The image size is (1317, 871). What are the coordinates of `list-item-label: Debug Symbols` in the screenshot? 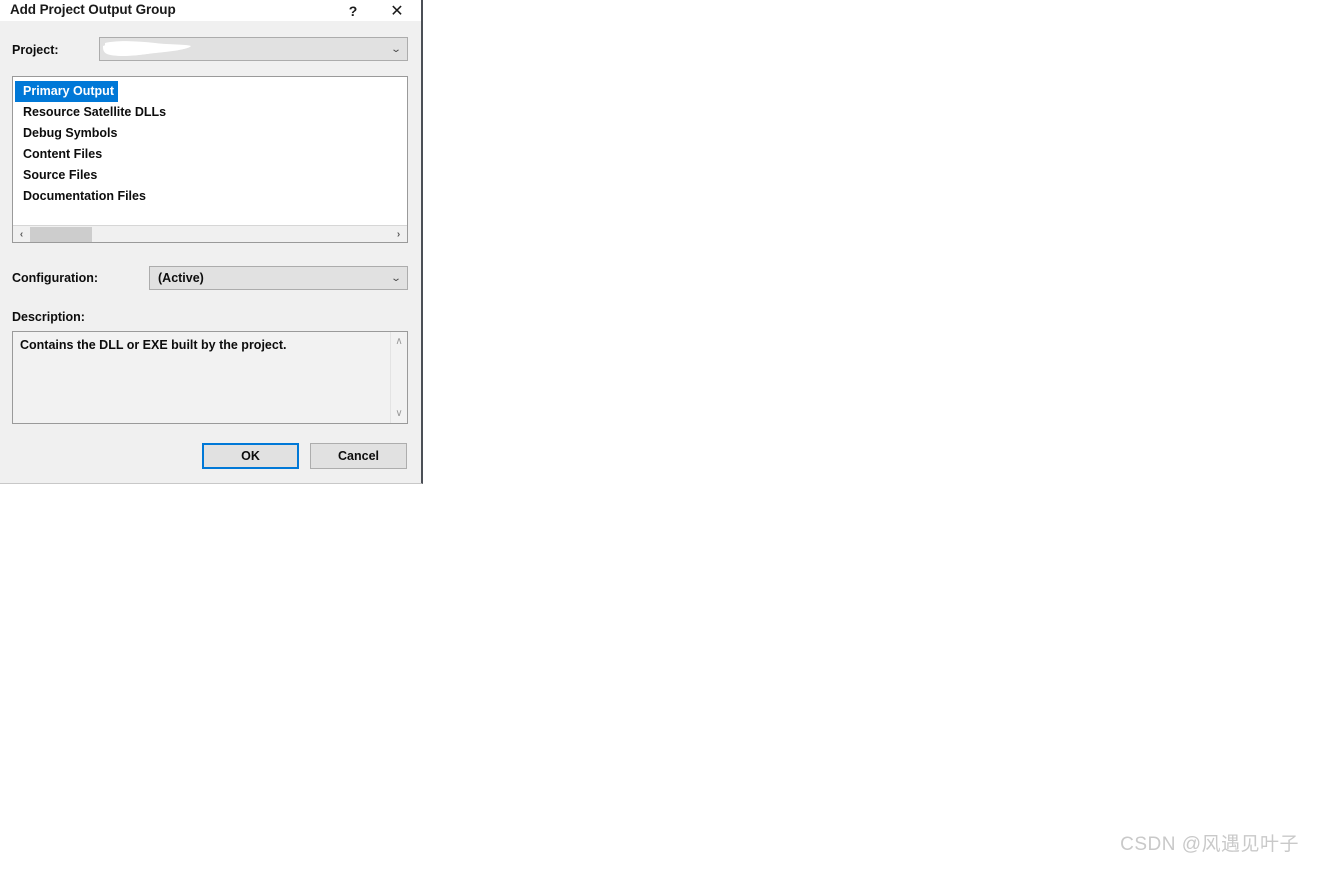 It's located at (70, 132).